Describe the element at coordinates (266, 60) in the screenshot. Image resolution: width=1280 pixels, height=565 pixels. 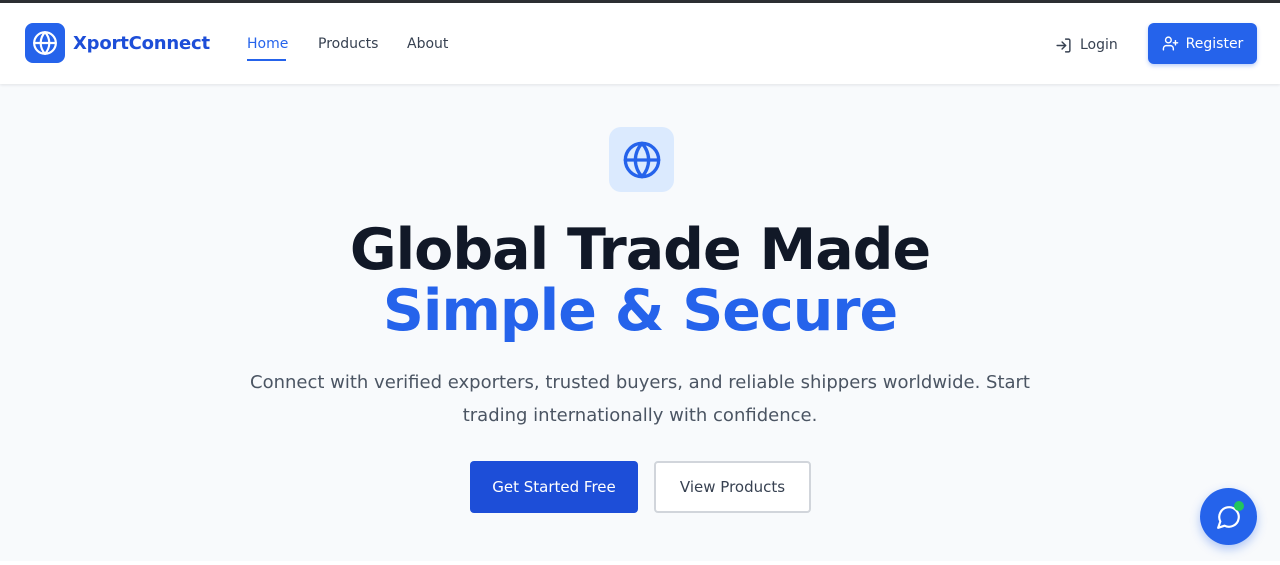
I see `nav-active-indicator` at that location.